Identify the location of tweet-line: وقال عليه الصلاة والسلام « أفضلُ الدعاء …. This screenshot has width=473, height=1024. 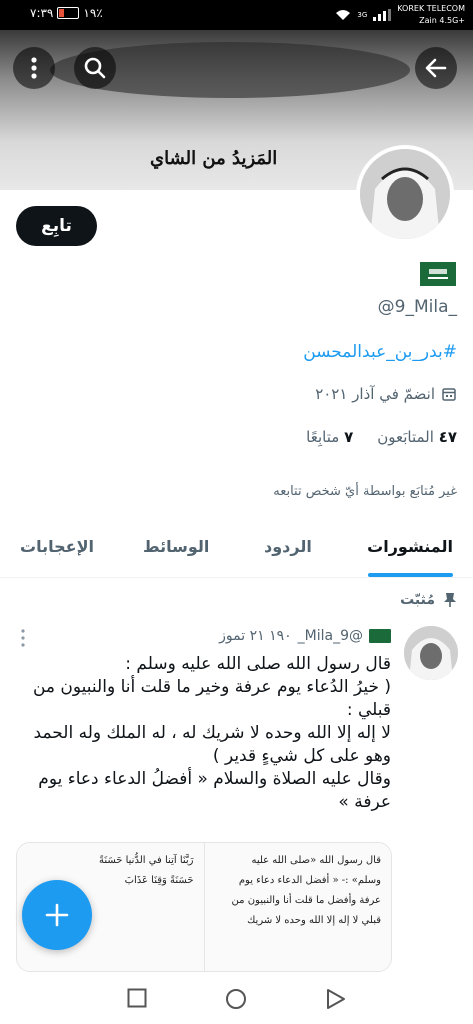
(214, 790).